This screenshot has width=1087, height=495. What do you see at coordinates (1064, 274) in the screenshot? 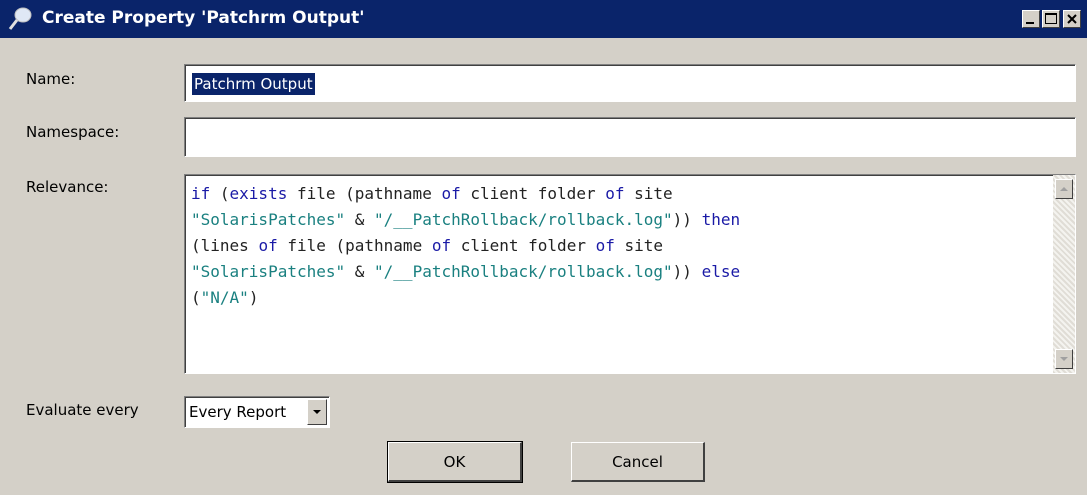
I see `relevance-scrollbar` at bounding box center [1064, 274].